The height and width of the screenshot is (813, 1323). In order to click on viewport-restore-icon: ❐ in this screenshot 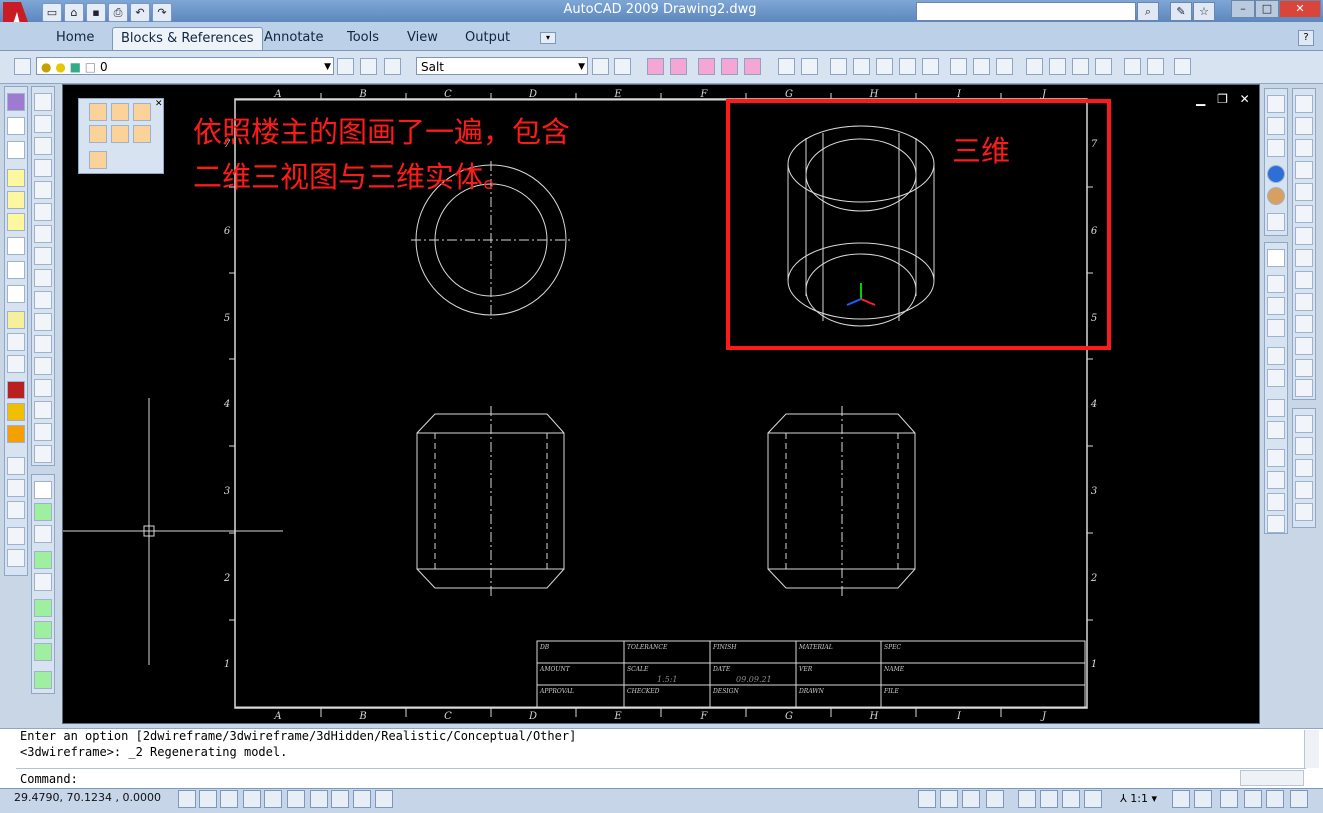, I will do `click(1222, 99)`.